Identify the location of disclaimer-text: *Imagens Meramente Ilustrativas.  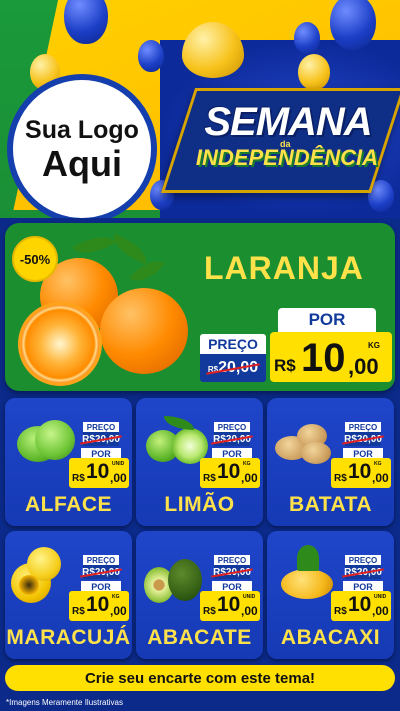
(64, 702).